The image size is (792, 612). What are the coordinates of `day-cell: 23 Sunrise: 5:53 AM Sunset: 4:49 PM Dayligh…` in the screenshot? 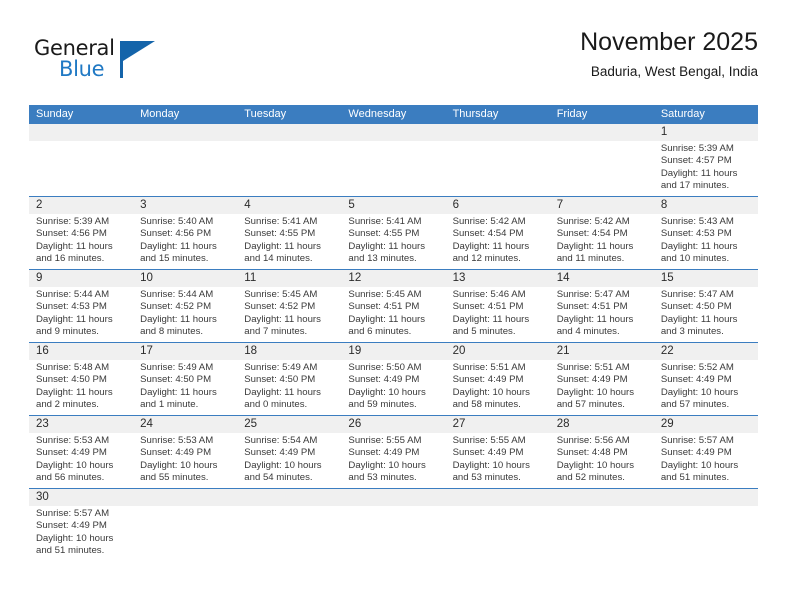 It's located at (81, 452).